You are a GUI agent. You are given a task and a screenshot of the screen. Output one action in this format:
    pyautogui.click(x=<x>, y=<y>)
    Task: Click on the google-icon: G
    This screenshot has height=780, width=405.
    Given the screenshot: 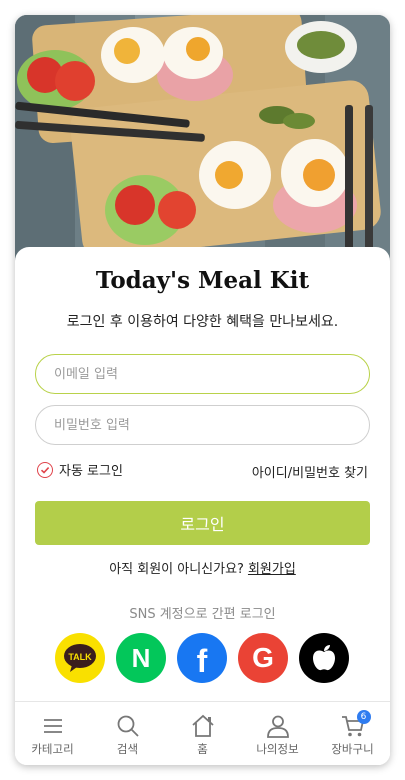 What is the action you would take?
    pyautogui.click(x=263, y=657)
    